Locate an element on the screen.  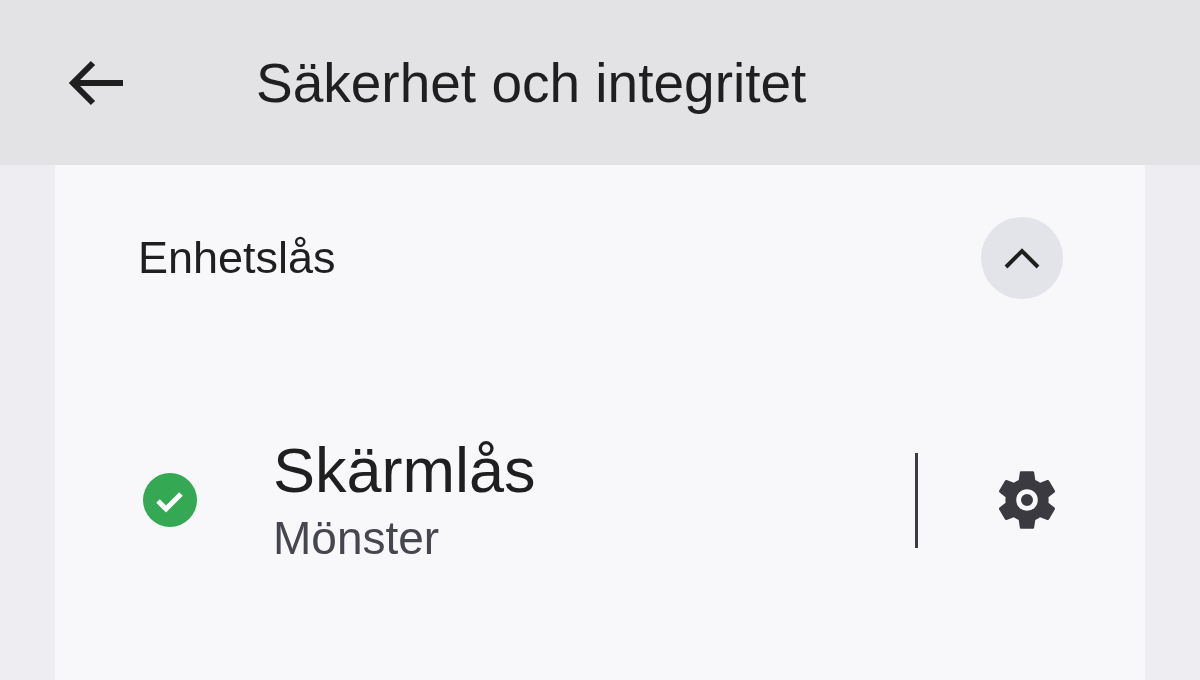
page-title: Säkerhet och integritet is located at coordinates (531, 82).